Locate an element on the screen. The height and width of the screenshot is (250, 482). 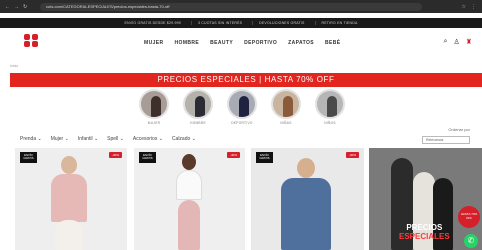
bookmark-star-icon: ☆ is located at coordinates (464, 7).